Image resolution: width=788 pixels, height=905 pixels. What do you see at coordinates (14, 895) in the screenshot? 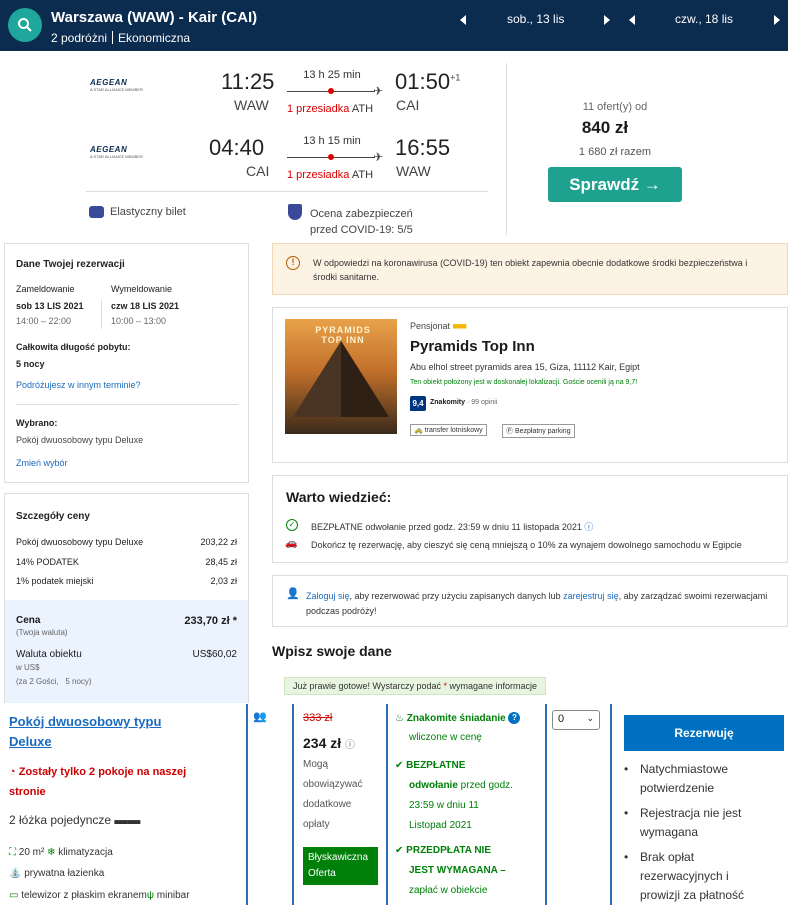
I see `tv-icon: ▭` at bounding box center [14, 895].